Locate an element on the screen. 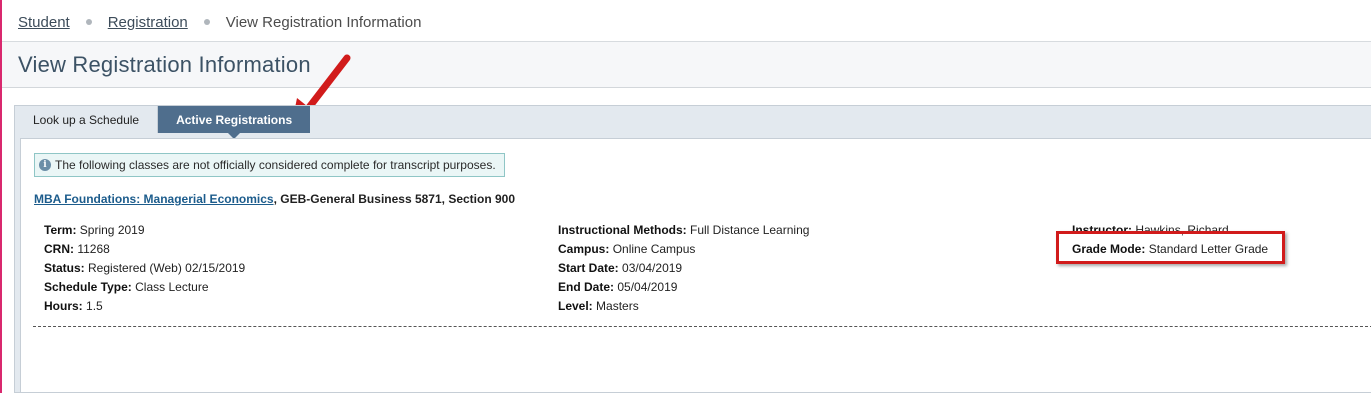 This screenshot has height=393, width=1371. detail-hours: Hours: 1.5 is located at coordinates (73, 306).